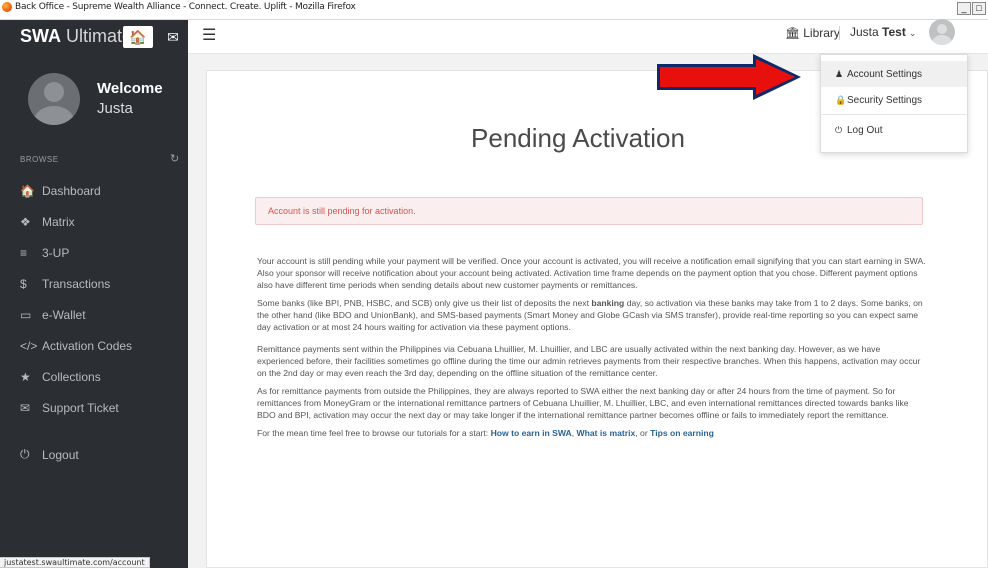  I want to click on status-bar-url: justatest.swaultimate.com/account, so click(75, 562).